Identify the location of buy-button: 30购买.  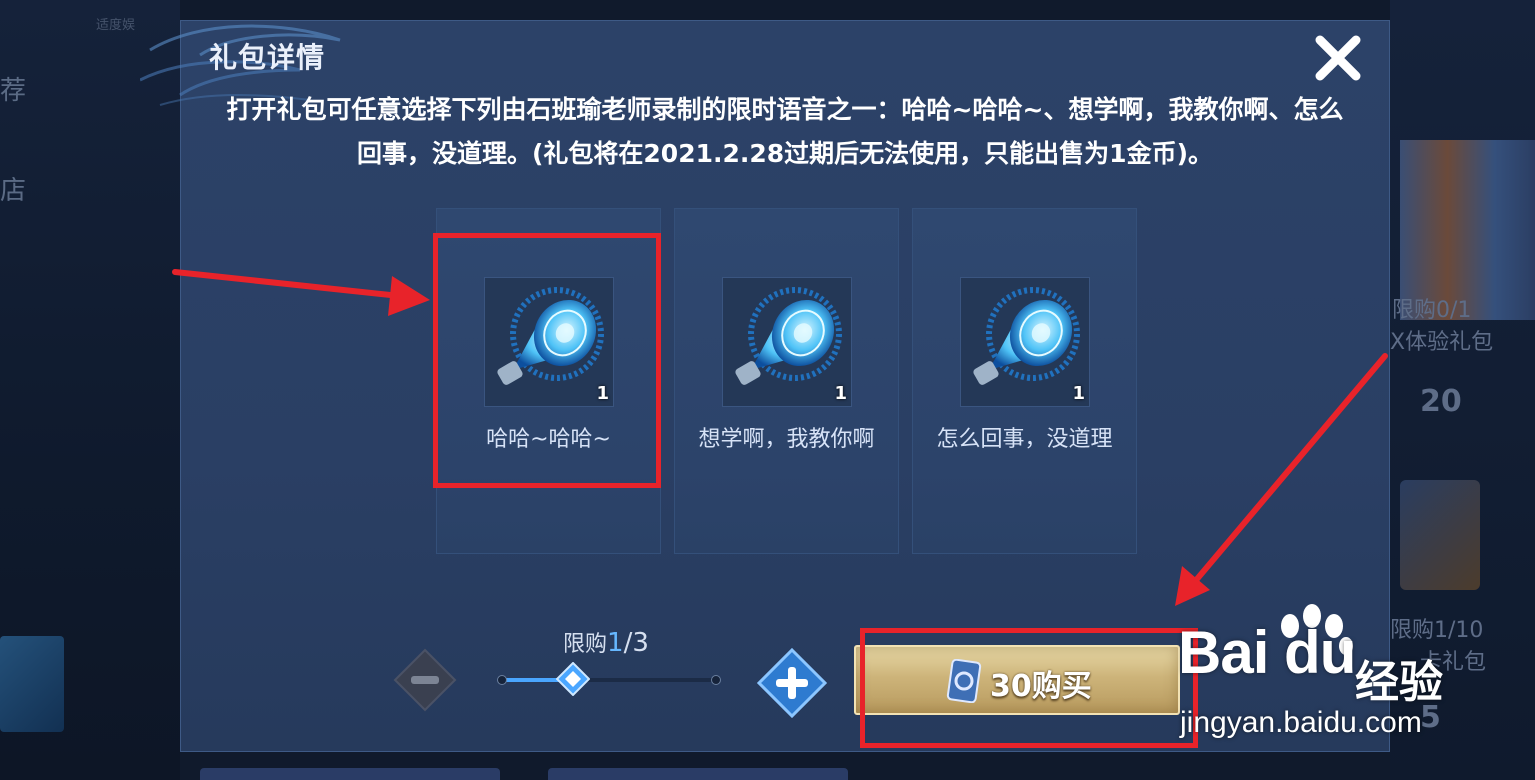
(1017, 680).